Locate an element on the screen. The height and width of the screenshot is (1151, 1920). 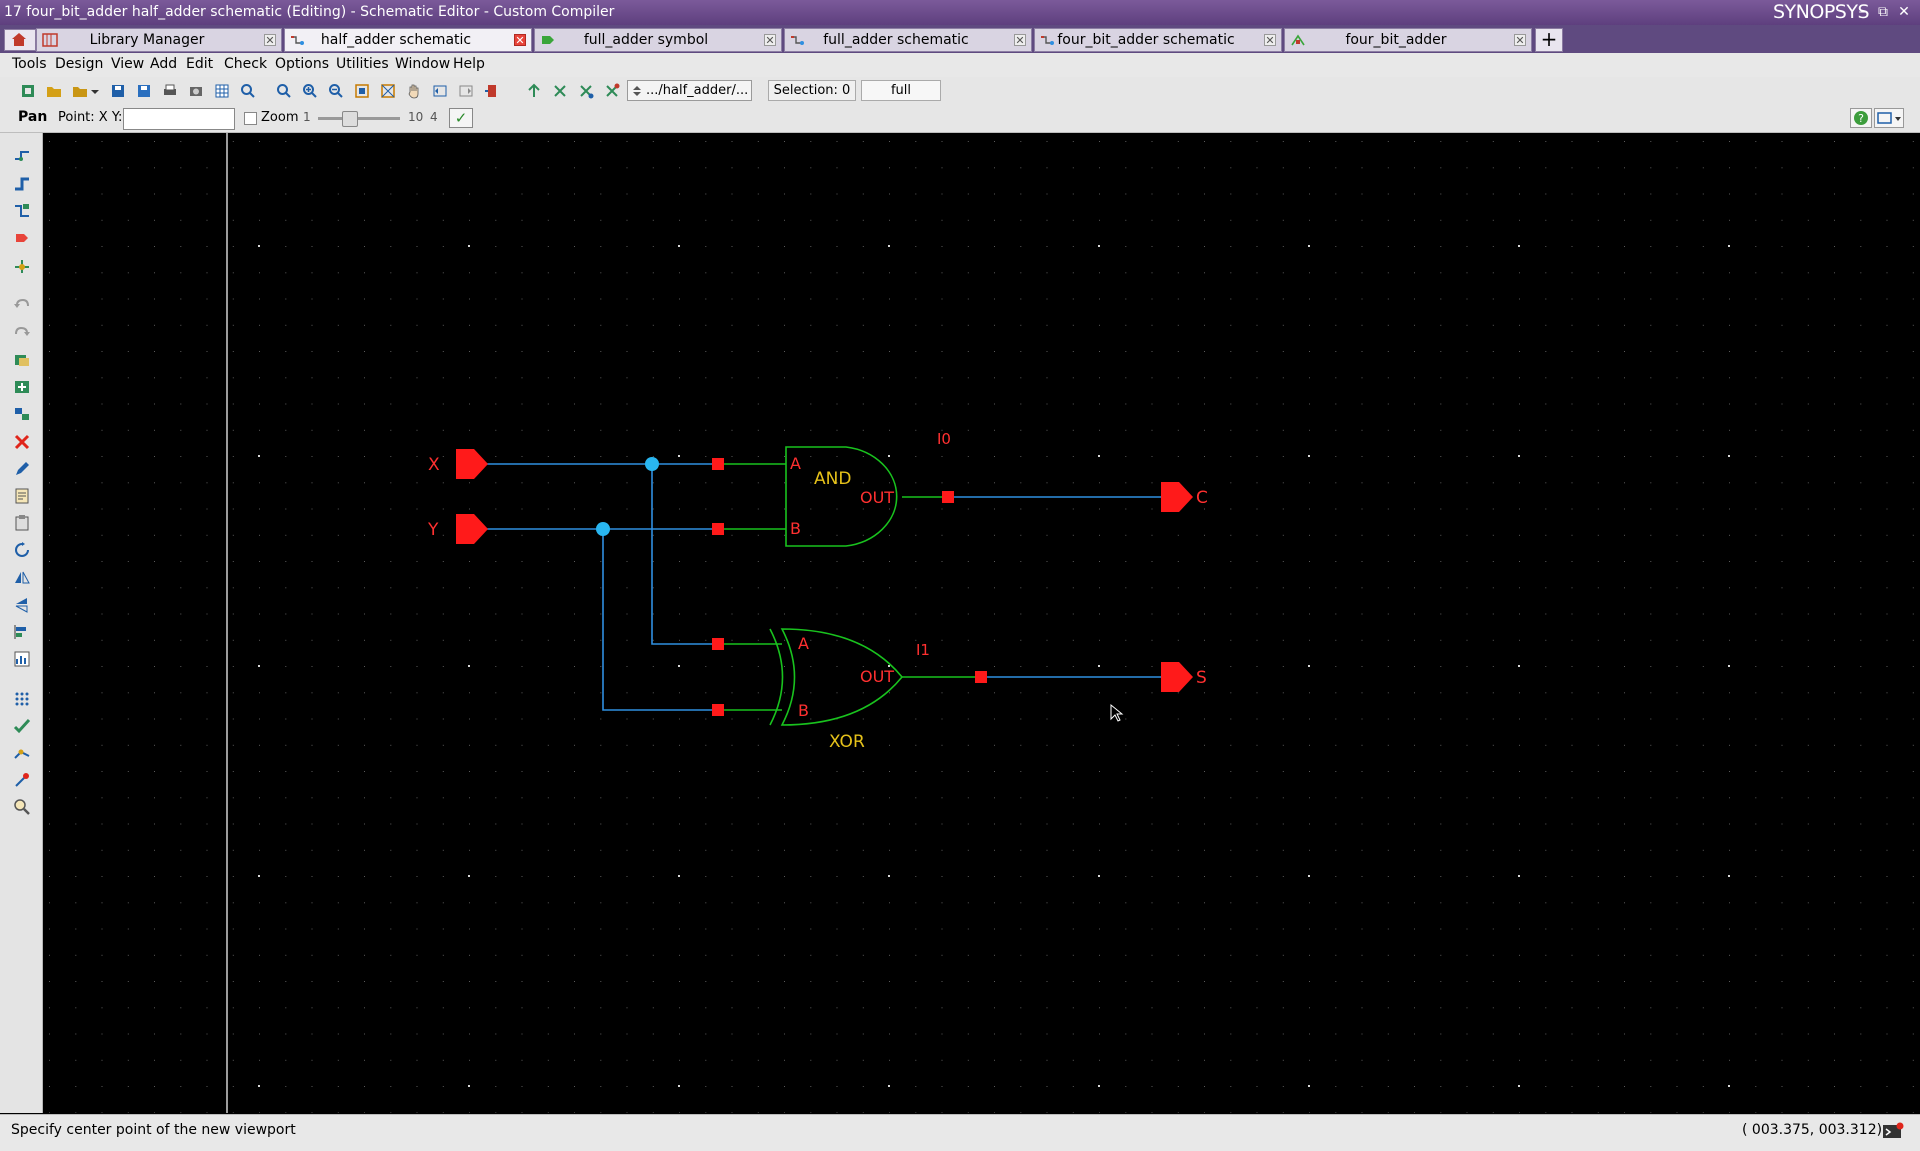
tab-four-bit-adder: four_bit_adder ✕ is located at coordinates (1408, 40).